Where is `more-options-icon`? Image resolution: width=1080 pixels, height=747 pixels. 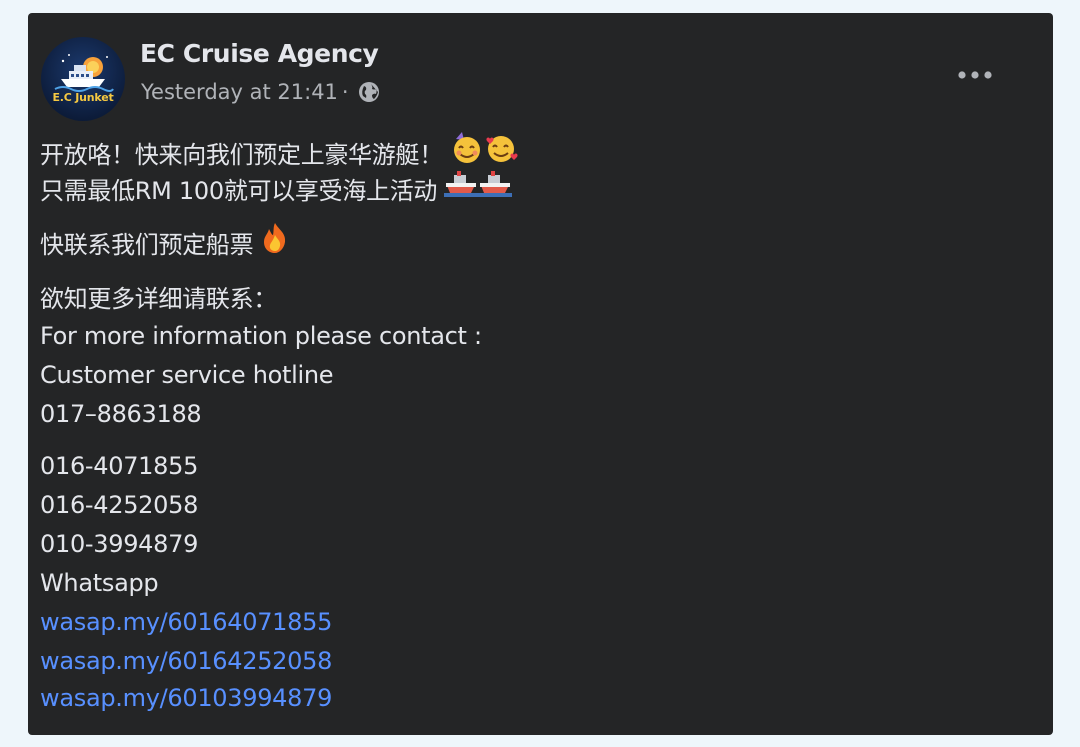
more-options-icon is located at coordinates (975, 75).